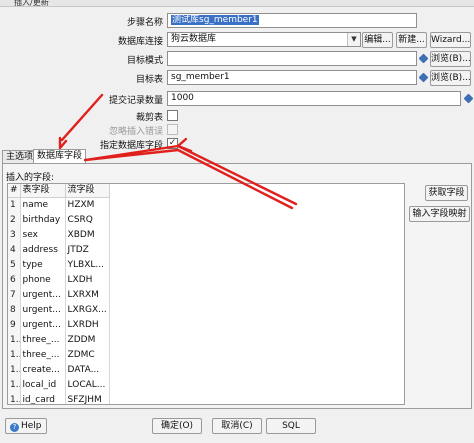  What do you see at coordinates (87, 279) in the screenshot?
I see `stream-field-cell: LXDH` at bounding box center [87, 279].